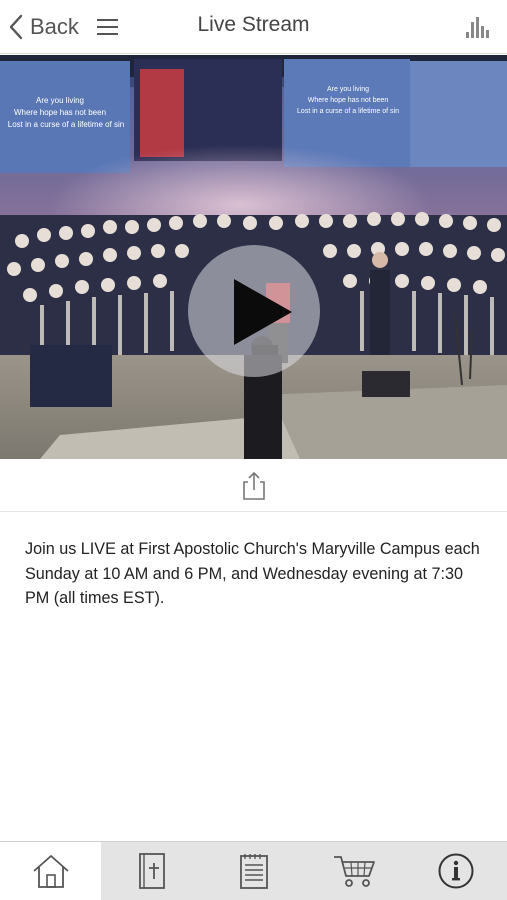 This screenshot has height=900, width=507. I want to click on tab-store, so click(354, 871).